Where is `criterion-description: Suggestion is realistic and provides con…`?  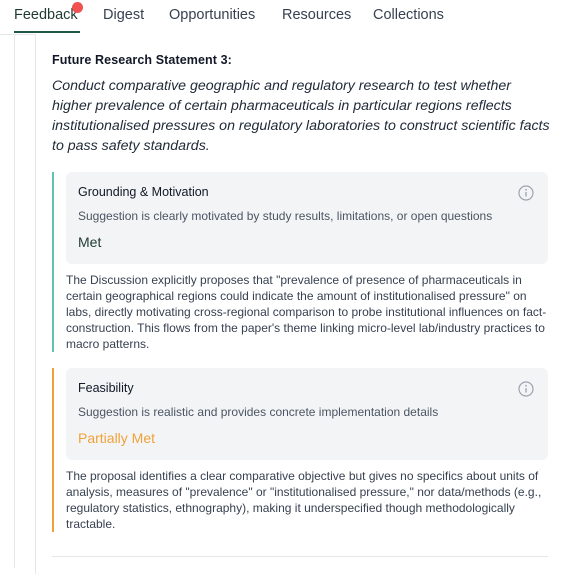
criterion-description: Suggestion is realistic and provides con… is located at coordinates (258, 412).